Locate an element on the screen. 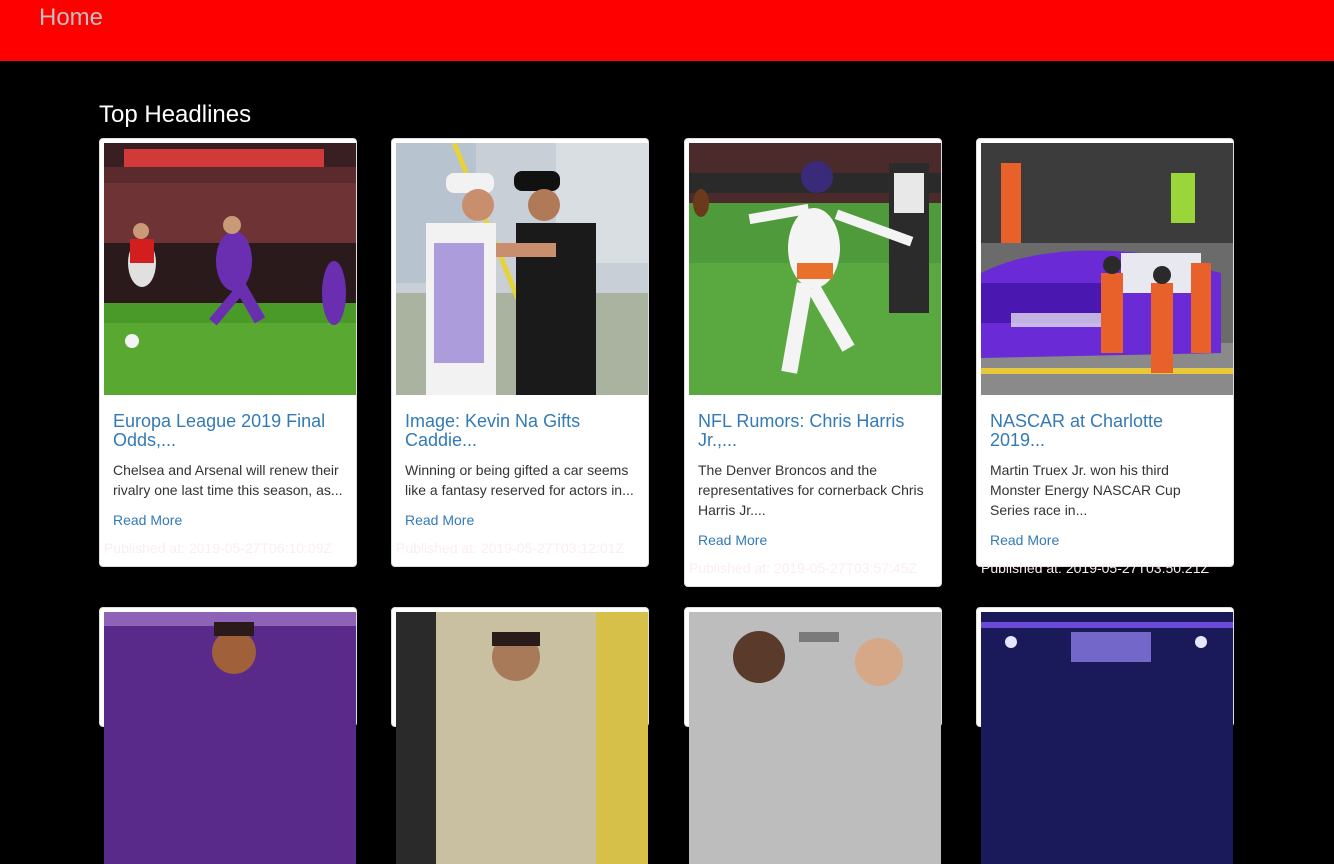 The height and width of the screenshot is (864, 1334). article-image-performer is located at coordinates (230, 738).